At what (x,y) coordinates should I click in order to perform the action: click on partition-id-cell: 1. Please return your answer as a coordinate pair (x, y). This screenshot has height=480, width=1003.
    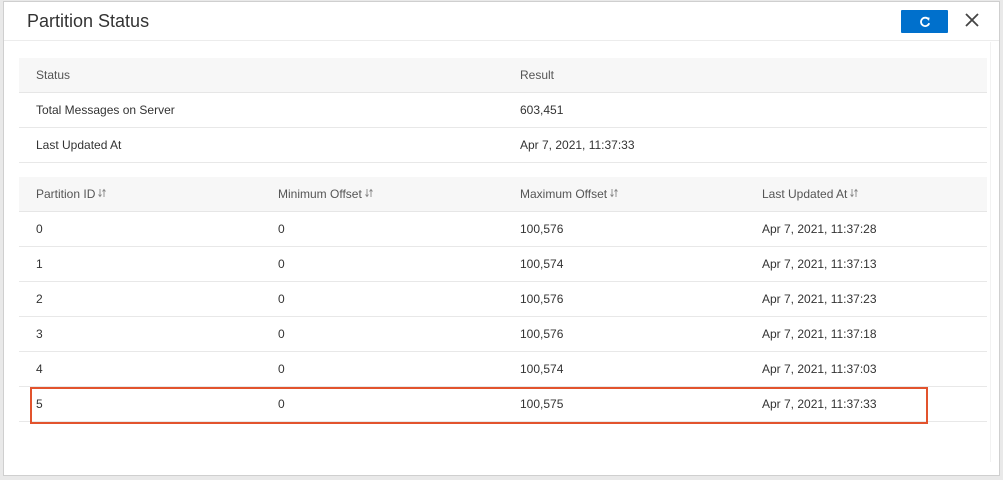
    Looking at the image, I should click on (39, 264).